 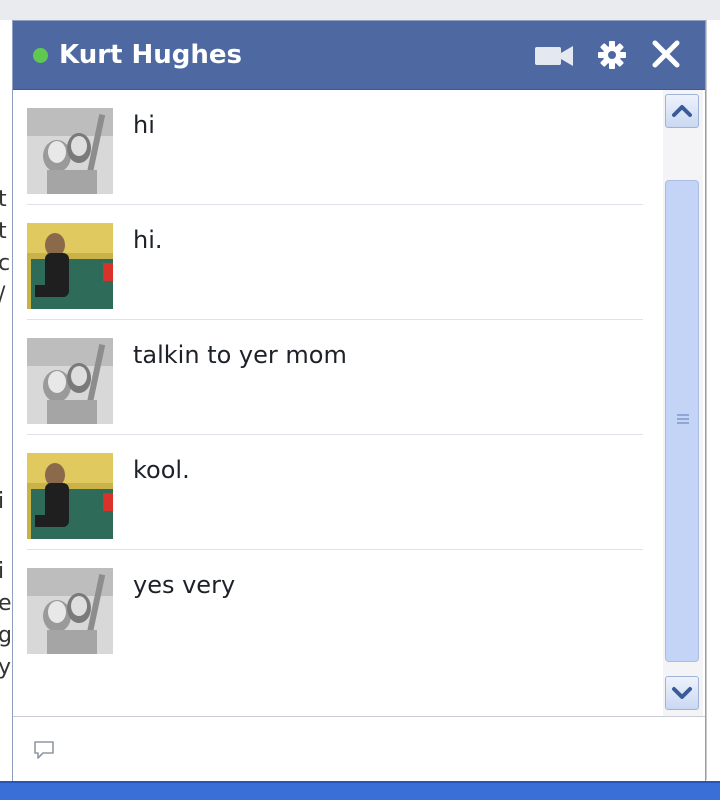 I want to click on scroll-up-button, so click(x=682, y=111).